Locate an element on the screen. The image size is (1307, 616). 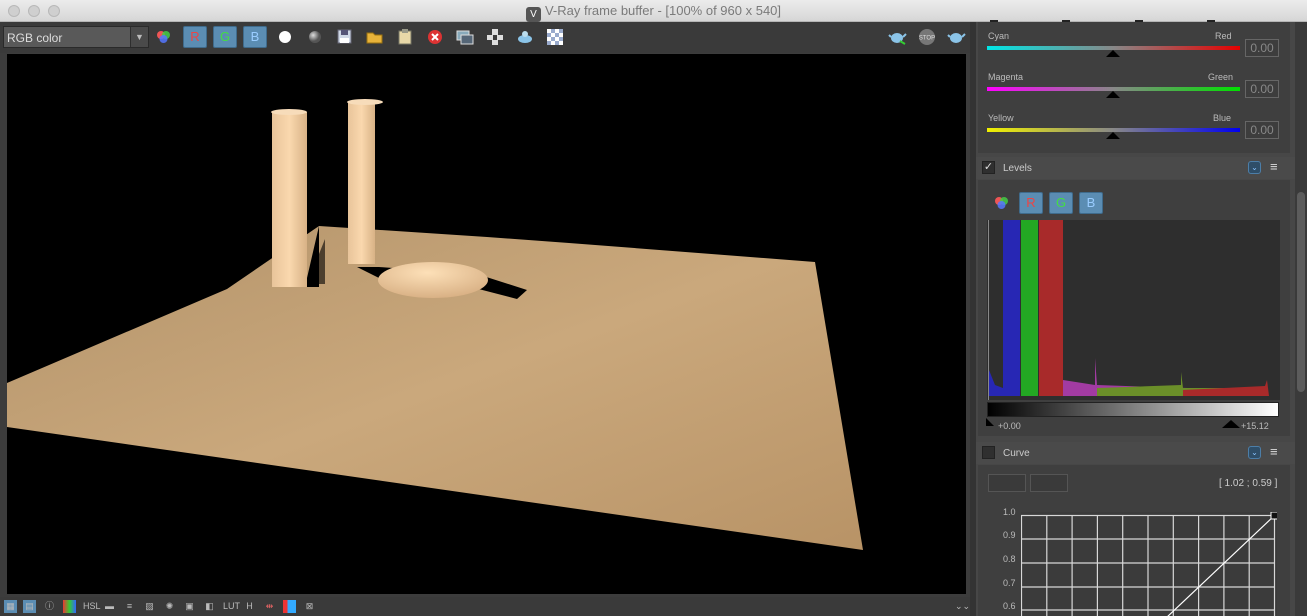
window-title-text: V-Ray frame buffer - [100% of 960 x 540] is located at coordinates (663, 10).